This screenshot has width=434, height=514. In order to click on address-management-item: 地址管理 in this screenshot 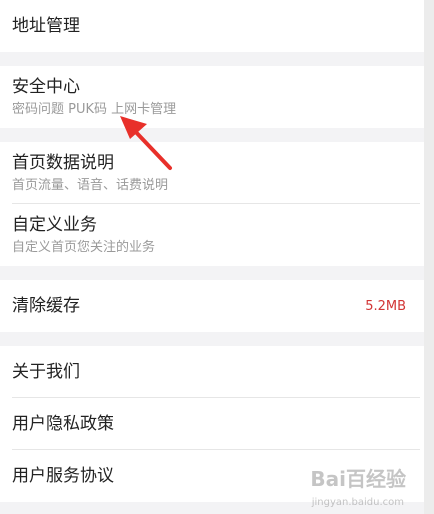, I will do `click(217, 26)`.